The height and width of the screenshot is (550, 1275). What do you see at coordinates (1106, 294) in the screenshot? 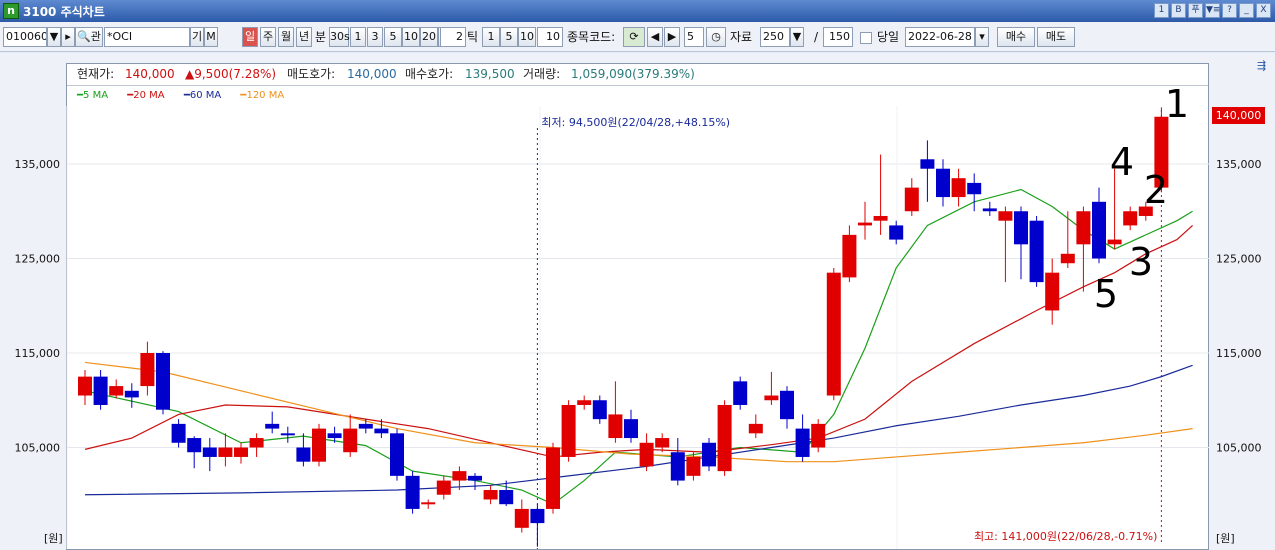
I see `annotation-number: 5` at bounding box center [1106, 294].